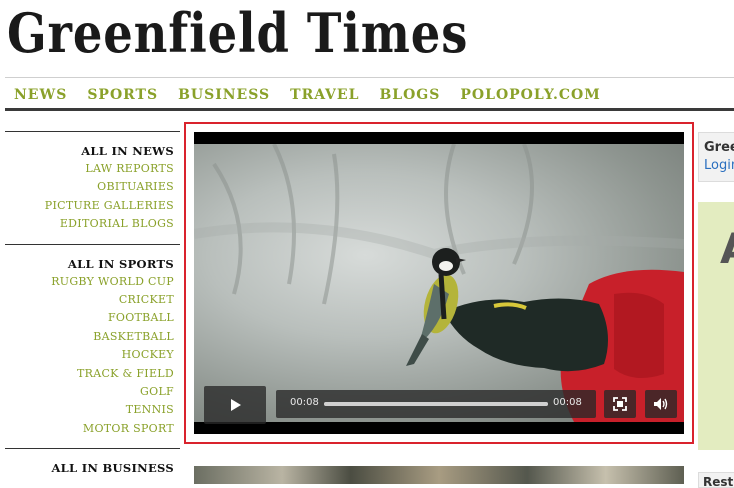 This screenshot has height=488, width=734. Describe the element at coordinates (89, 392) in the screenshot. I see `sidebar-link-golf: GOLF` at that location.